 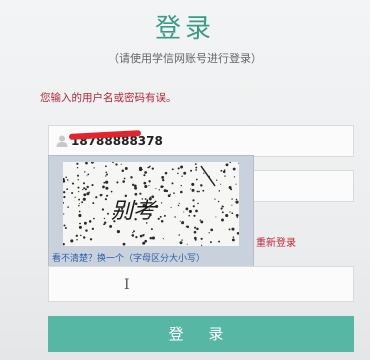 I want to click on text-cursor-icon: I, so click(x=127, y=285).